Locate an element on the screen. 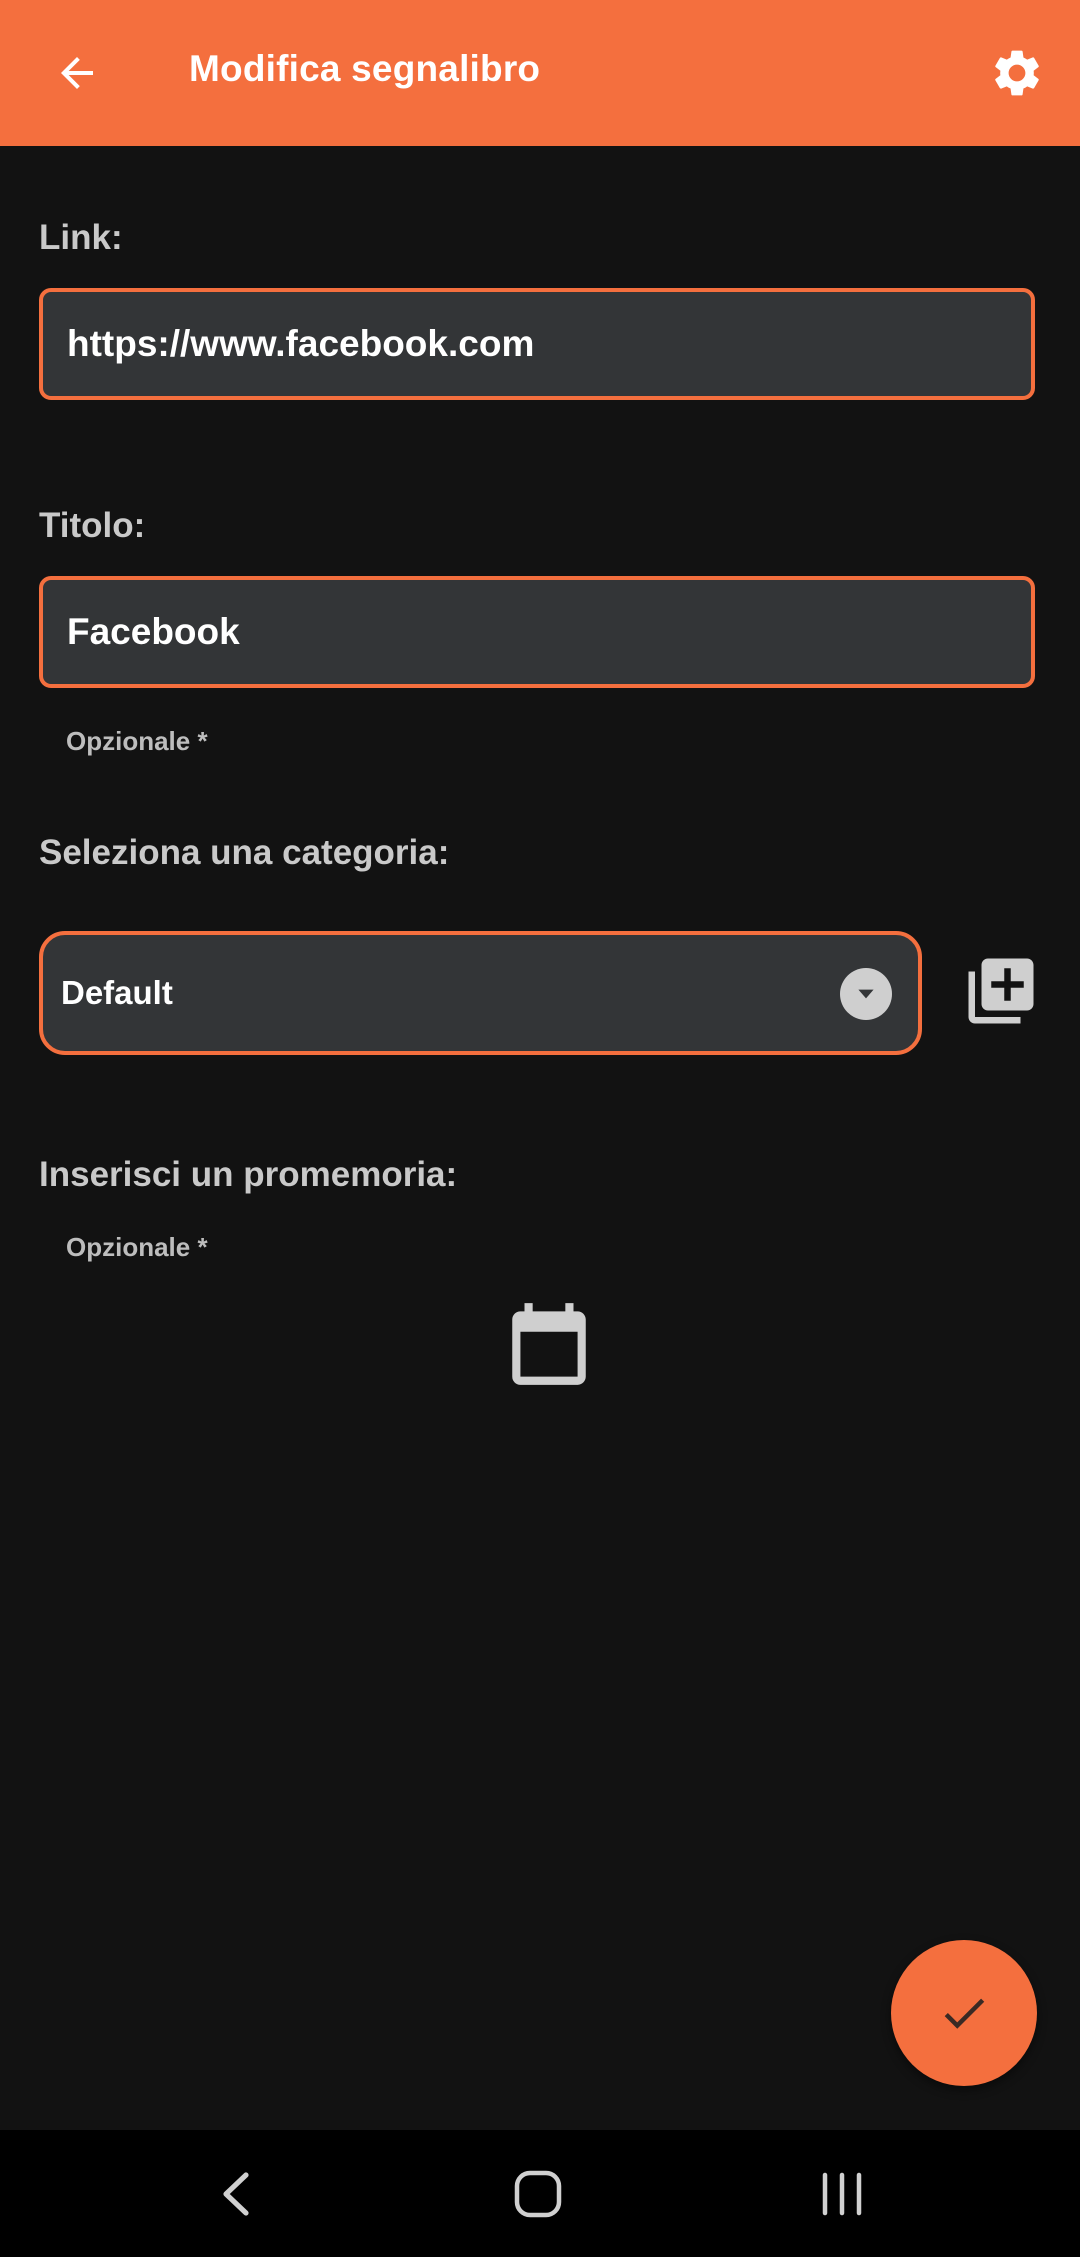 Image resolution: width=1080 pixels, height=2257 pixels. back-button is located at coordinates (77, 73).